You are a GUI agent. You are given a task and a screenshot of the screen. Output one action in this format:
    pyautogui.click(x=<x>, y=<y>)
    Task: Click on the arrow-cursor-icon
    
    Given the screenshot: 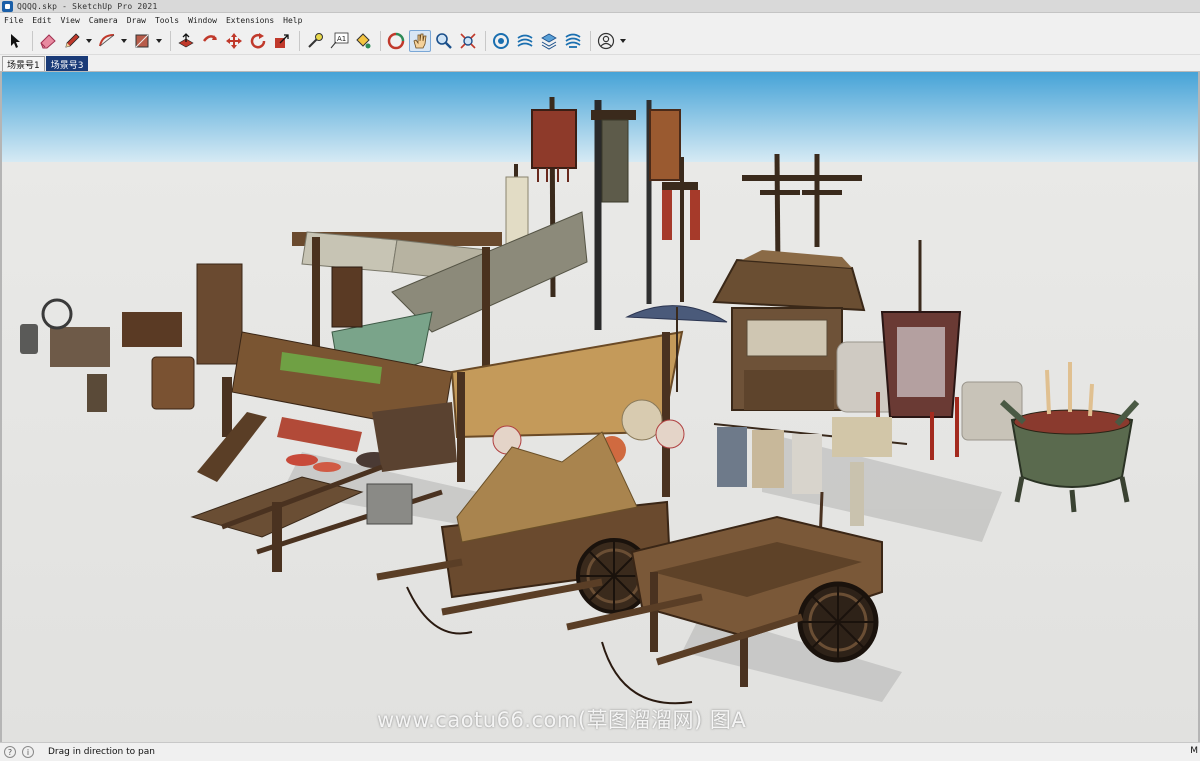 What is the action you would take?
    pyautogui.click(x=15, y=40)
    